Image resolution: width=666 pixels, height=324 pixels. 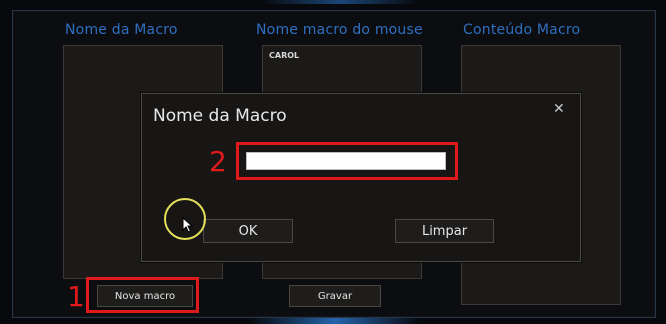 I want to click on close-icon: ✕, so click(x=559, y=109).